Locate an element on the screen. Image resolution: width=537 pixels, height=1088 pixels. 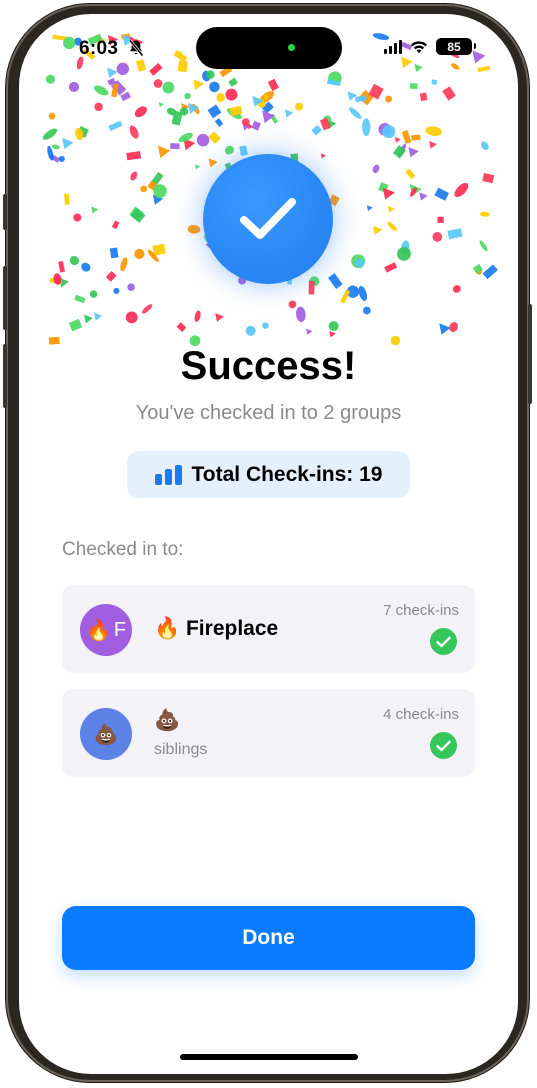
group-card-siblings: 💩 💩 siblings 4 check-ins is located at coordinates (268, 733).